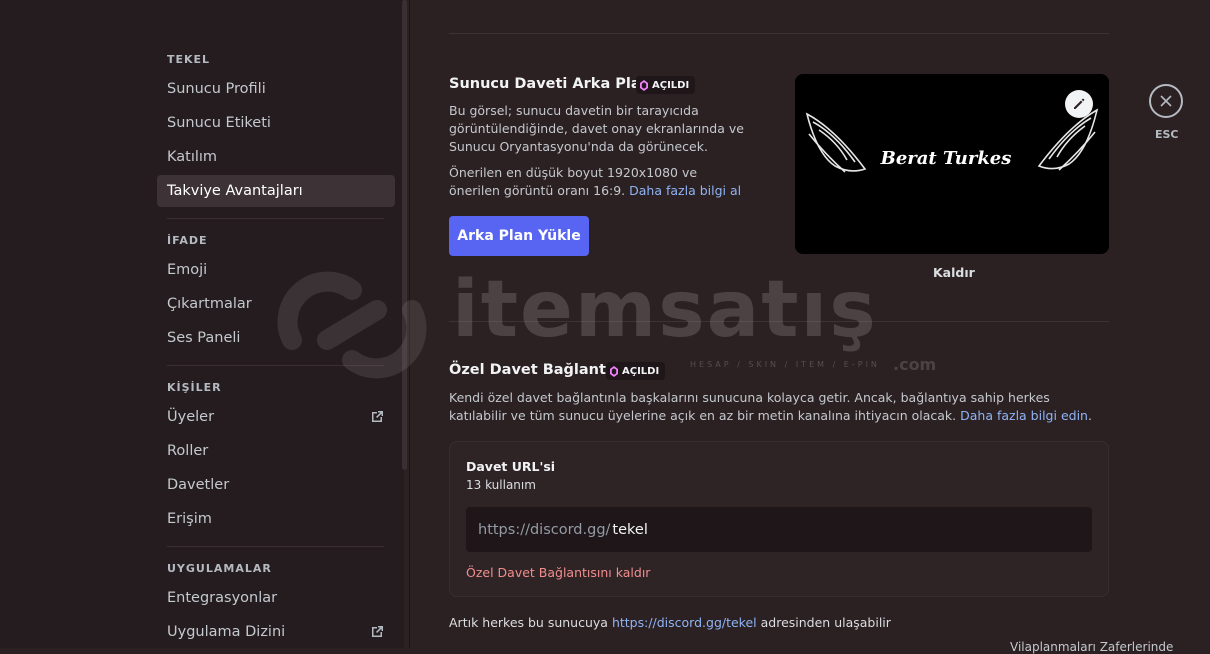  I want to click on remove-background-link: Kaldır, so click(954, 272).